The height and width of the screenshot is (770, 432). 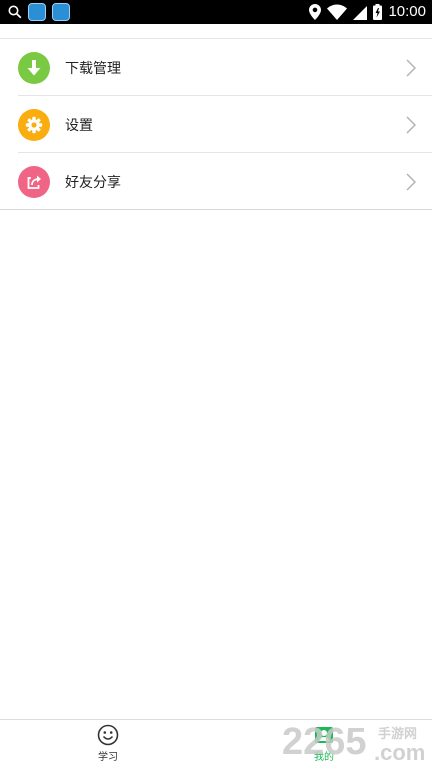 What do you see at coordinates (34, 181) in the screenshot?
I see `share-icon` at bounding box center [34, 181].